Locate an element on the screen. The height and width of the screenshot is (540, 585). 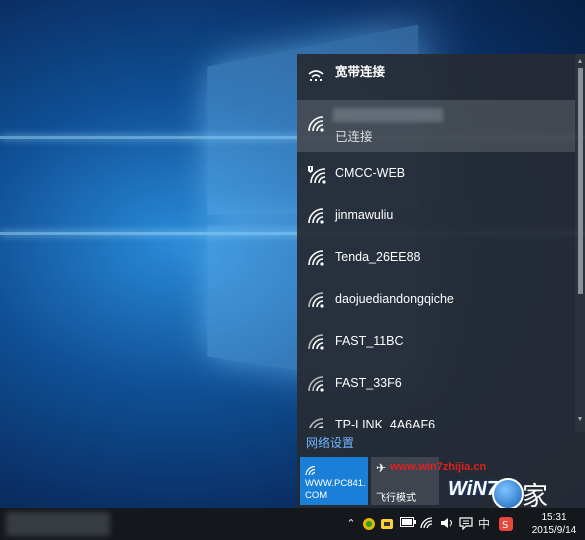
scroll-up-arrow-icon: ▲ is located at coordinates (580, 62).